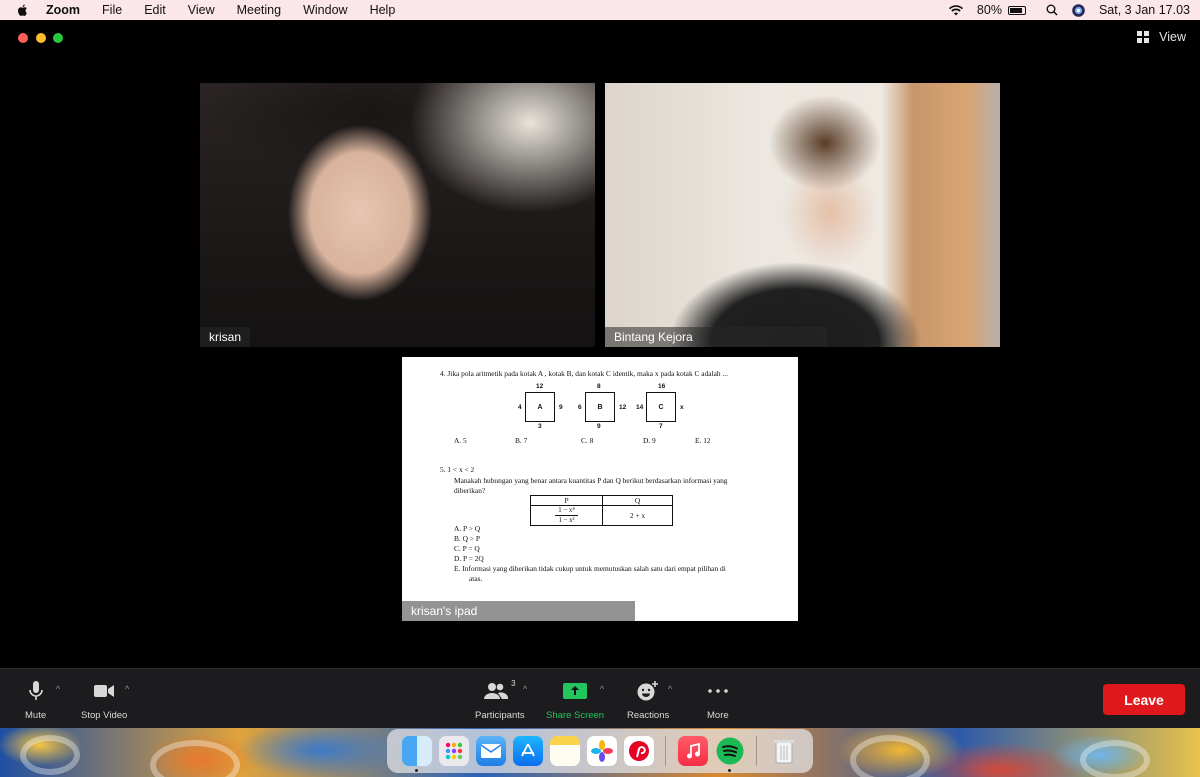 Image resolution: width=1200 pixels, height=777 pixels. I want to click on q5-option-d: D. P = 2Q, so click(469, 558).